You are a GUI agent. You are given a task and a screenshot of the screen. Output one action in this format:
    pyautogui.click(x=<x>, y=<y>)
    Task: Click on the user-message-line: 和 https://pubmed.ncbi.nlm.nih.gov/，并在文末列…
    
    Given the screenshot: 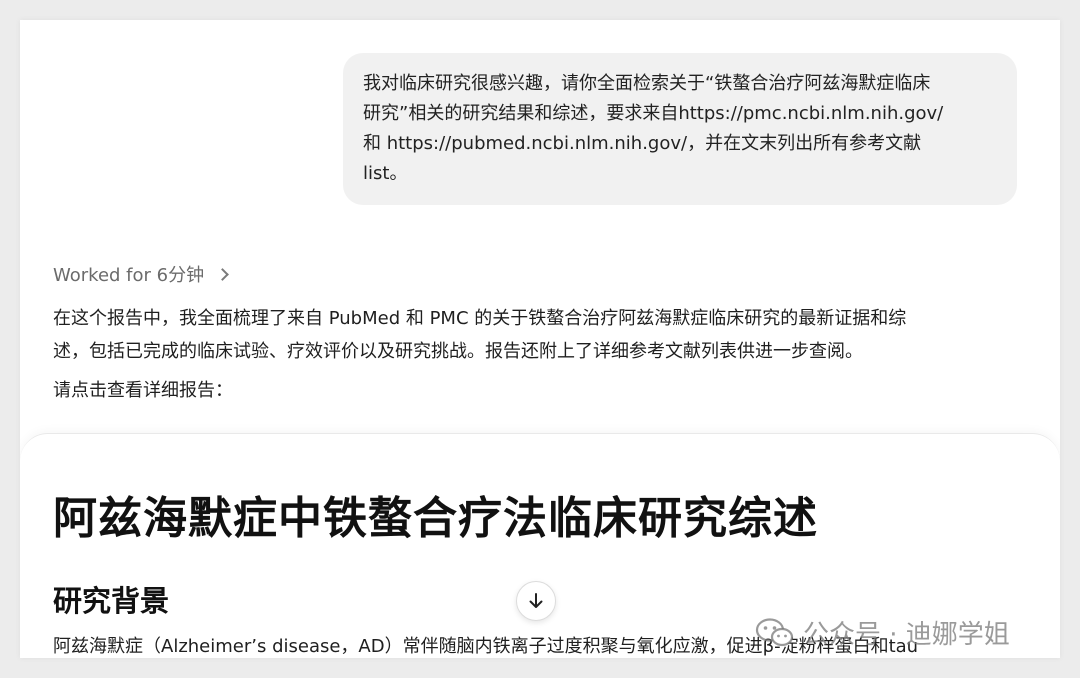 What is the action you would take?
    pyautogui.click(x=642, y=143)
    